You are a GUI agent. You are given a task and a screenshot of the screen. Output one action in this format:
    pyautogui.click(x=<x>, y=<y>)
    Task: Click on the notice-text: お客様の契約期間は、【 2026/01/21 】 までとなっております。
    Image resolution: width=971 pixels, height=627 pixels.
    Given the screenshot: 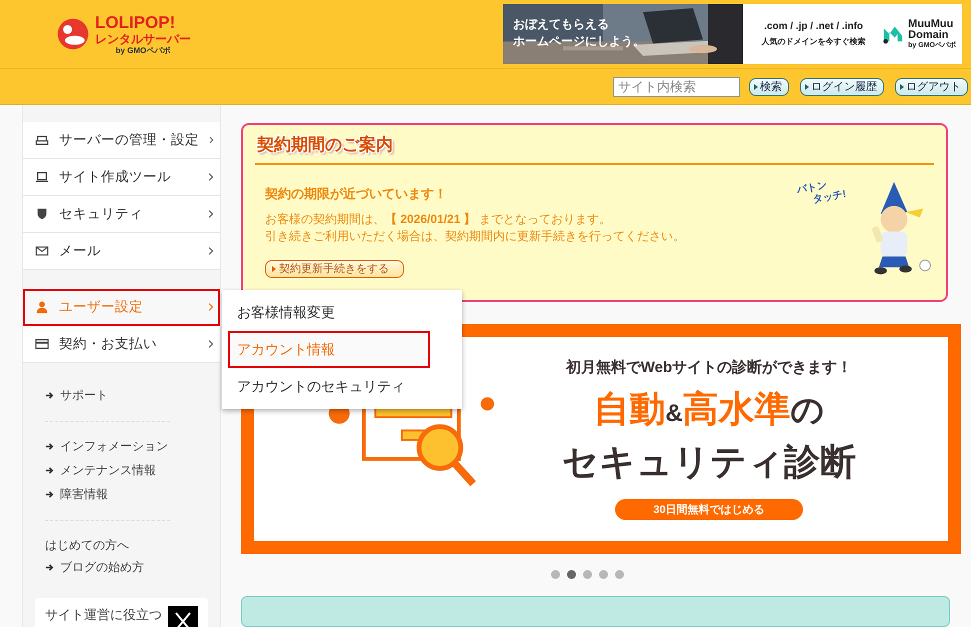 What is the action you would take?
    pyautogui.click(x=438, y=219)
    